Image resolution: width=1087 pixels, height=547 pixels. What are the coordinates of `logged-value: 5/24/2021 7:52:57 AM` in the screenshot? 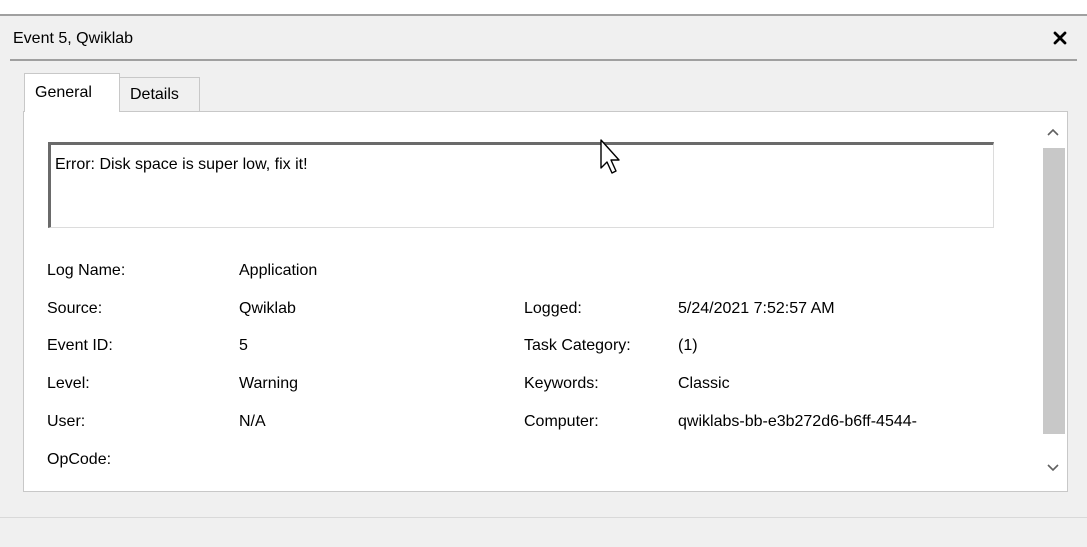 It's located at (756, 308).